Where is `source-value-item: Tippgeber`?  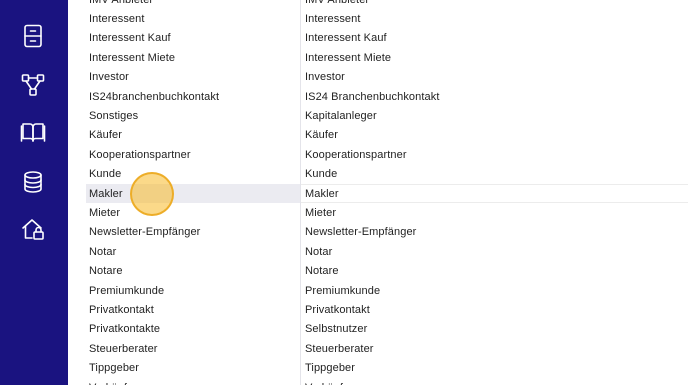
source-value-item: Tippgeber is located at coordinates (193, 367).